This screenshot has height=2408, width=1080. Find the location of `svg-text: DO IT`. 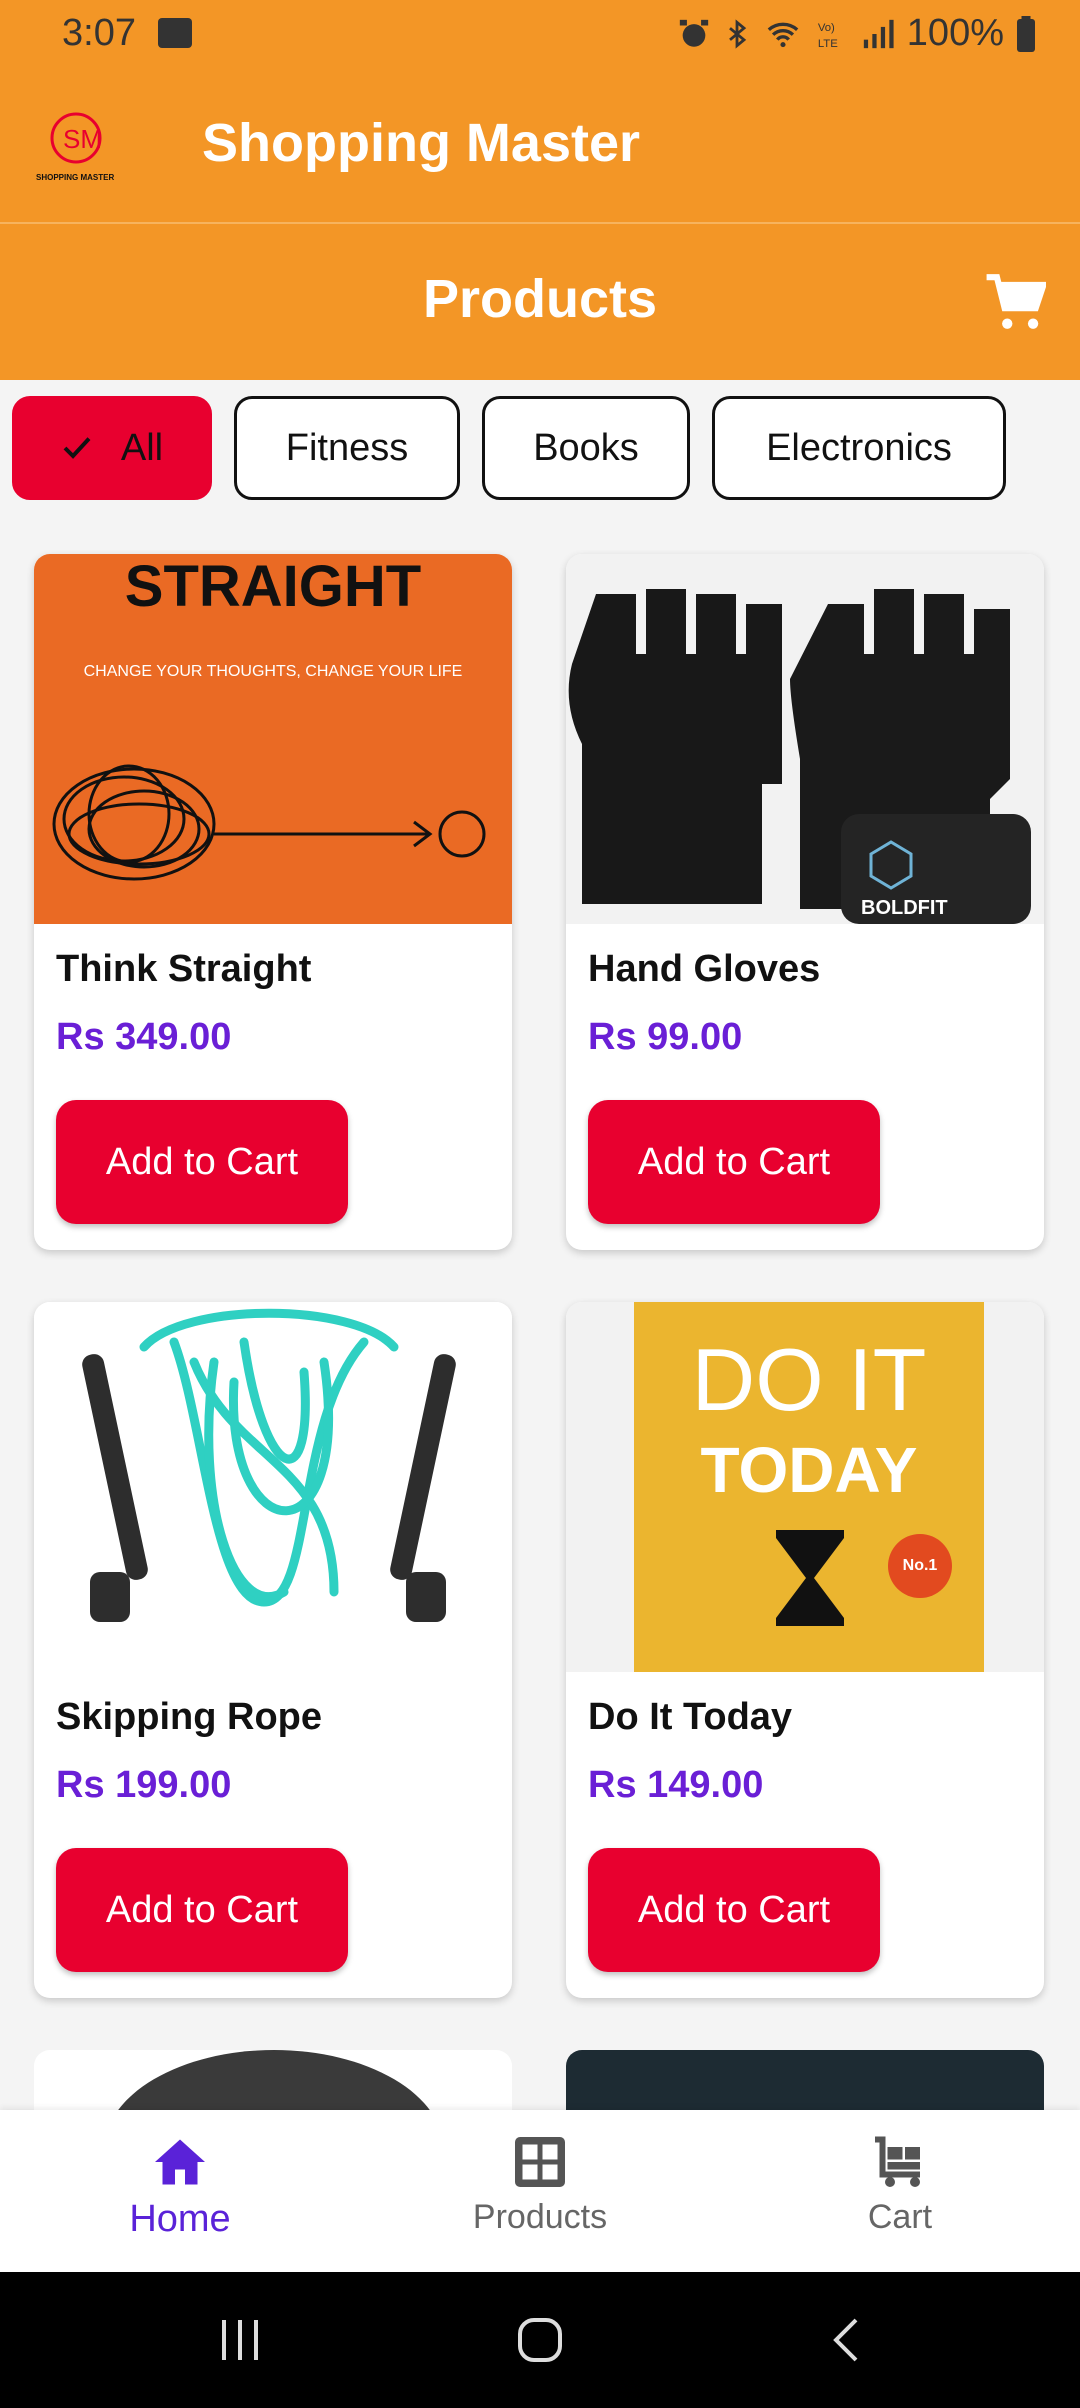

svg-text: DO IT is located at coordinates (809, 1379).